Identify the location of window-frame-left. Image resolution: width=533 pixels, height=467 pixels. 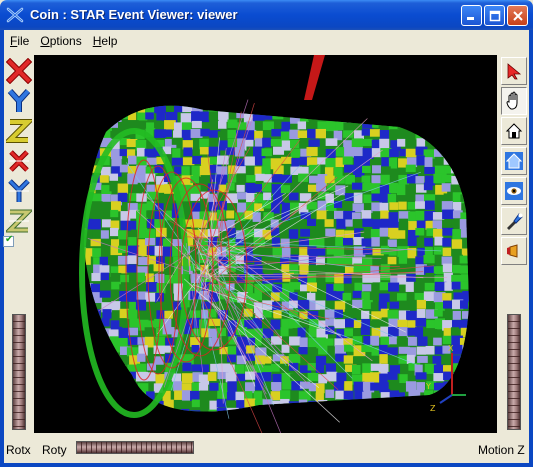
(2, 248).